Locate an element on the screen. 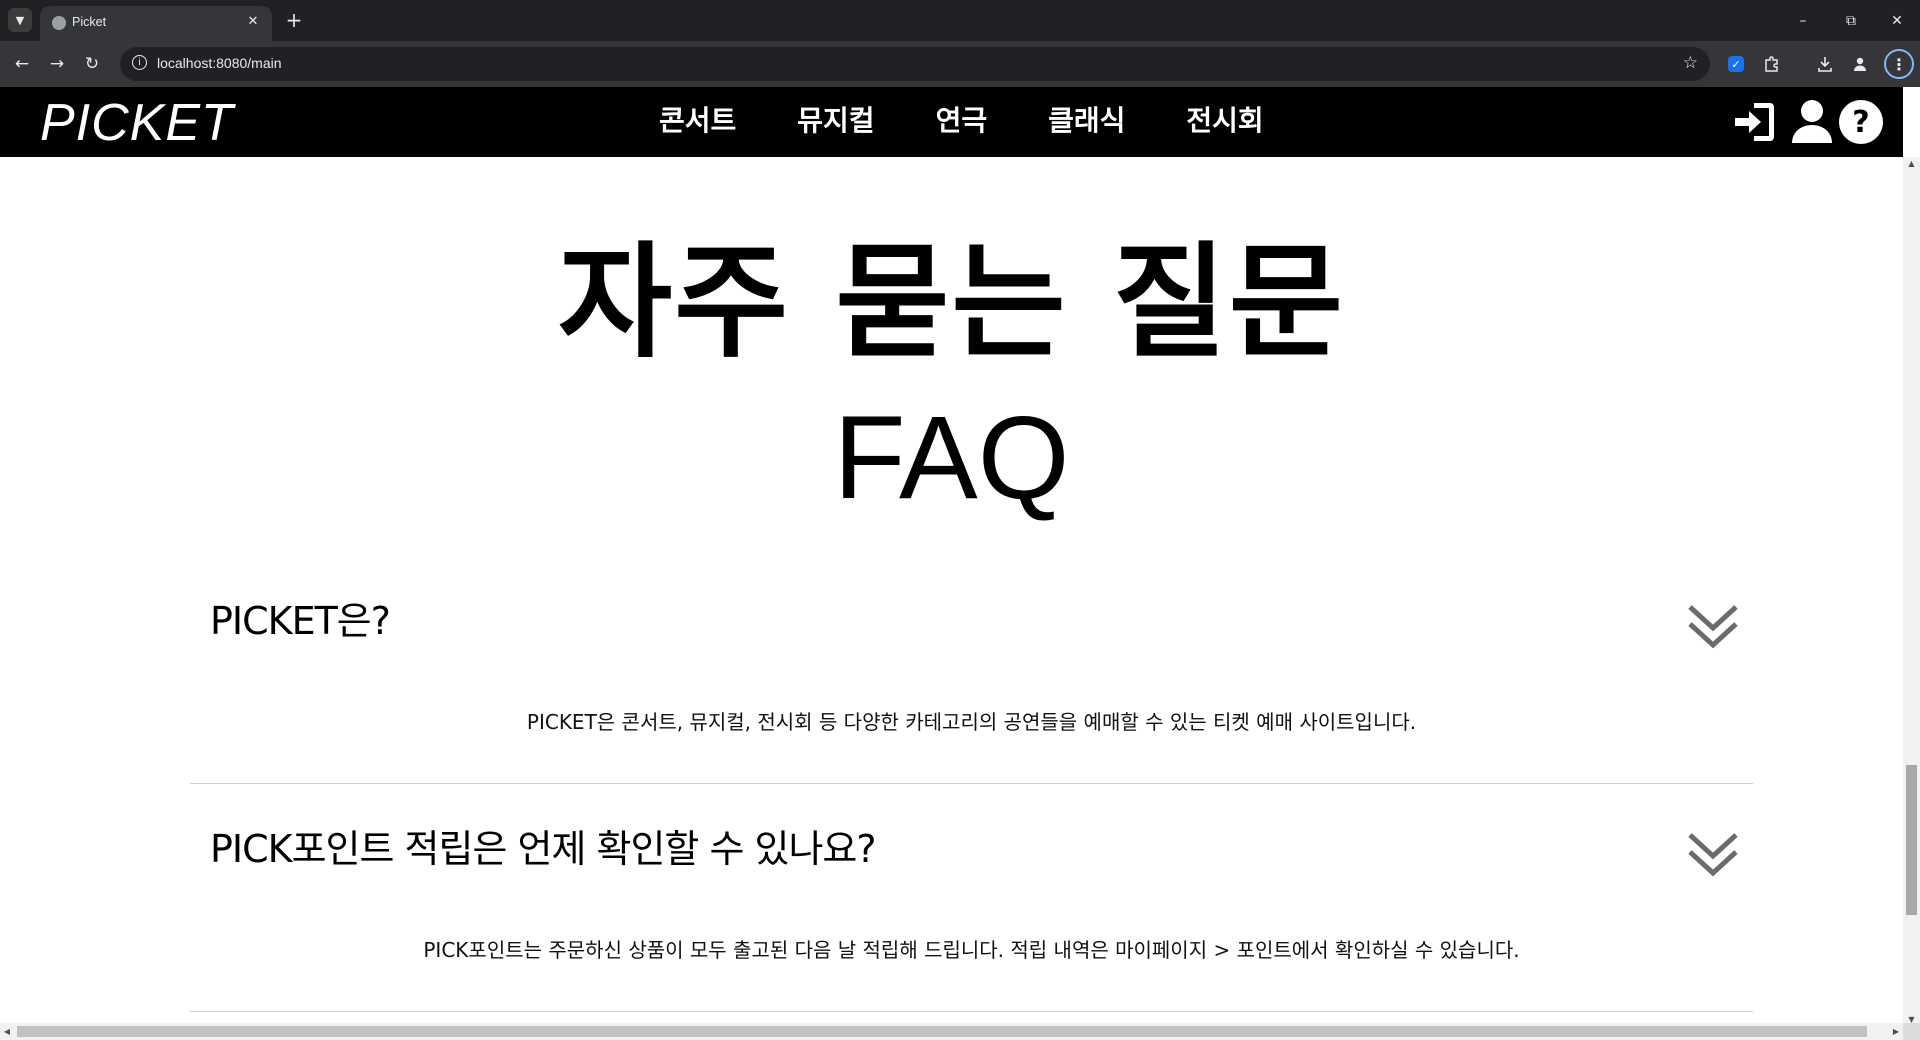 This screenshot has width=1920, height=1040. vertical-scroll-thumb is located at coordinates (1911, 840).